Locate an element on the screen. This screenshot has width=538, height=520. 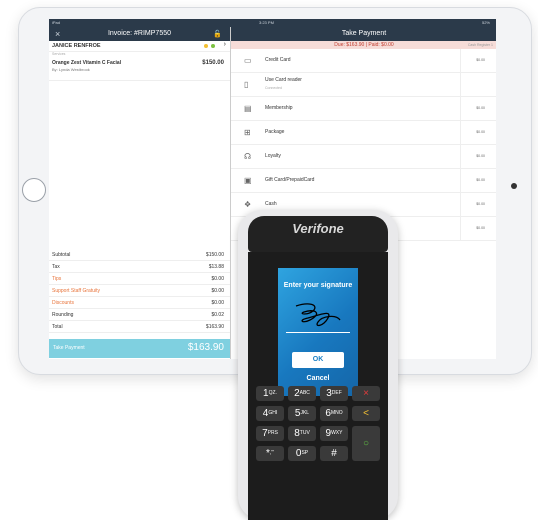
item-price: $150.00 is located at coordinates (213, 63).